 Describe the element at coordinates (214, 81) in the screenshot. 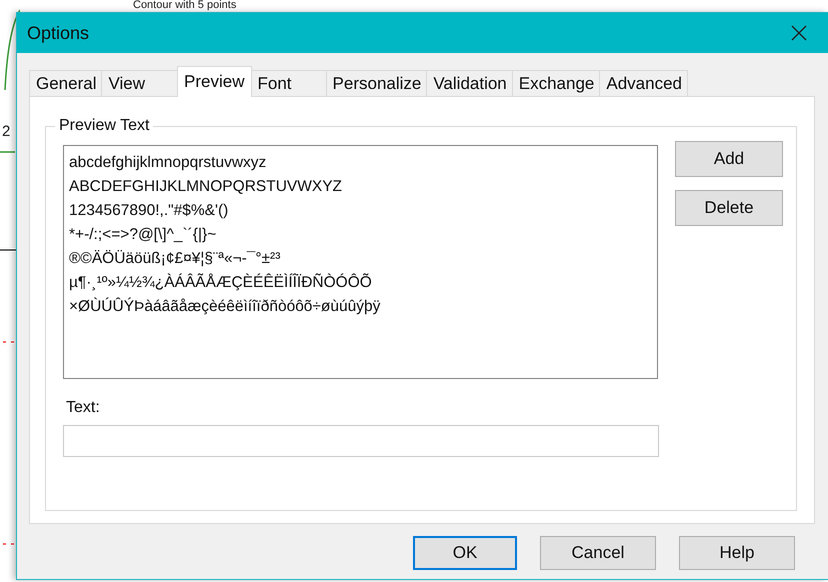

I see `tab: Preview` at that location.